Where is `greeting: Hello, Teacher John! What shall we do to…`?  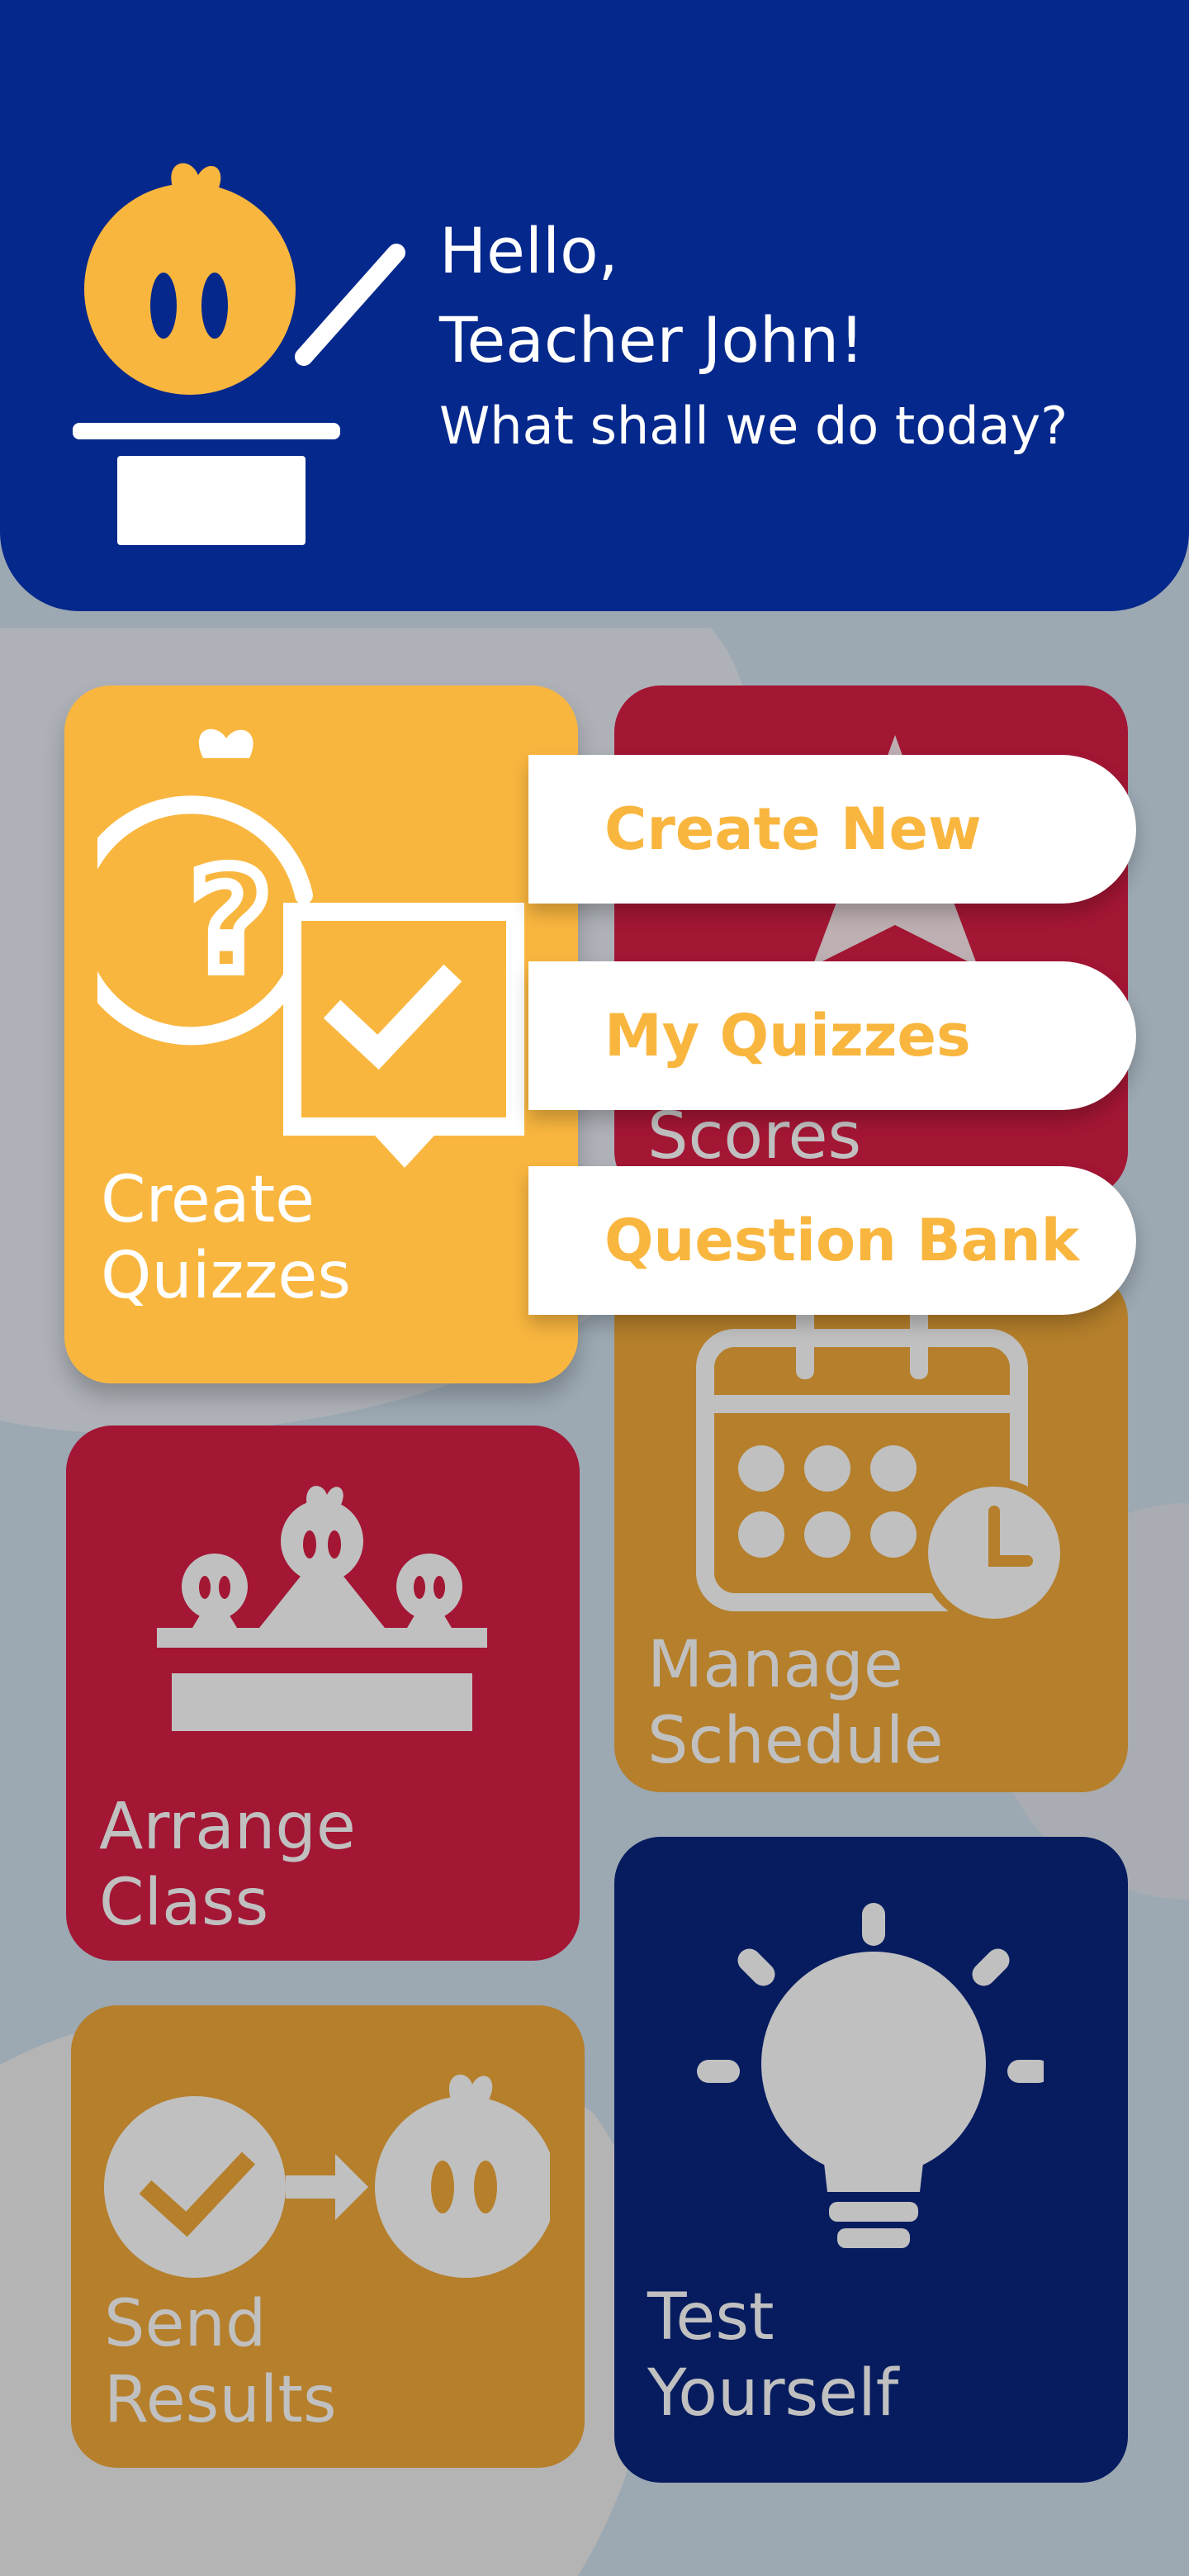
greeting: Hello, Teacher John! What shall we do to… is located at coordinates (753, 336).